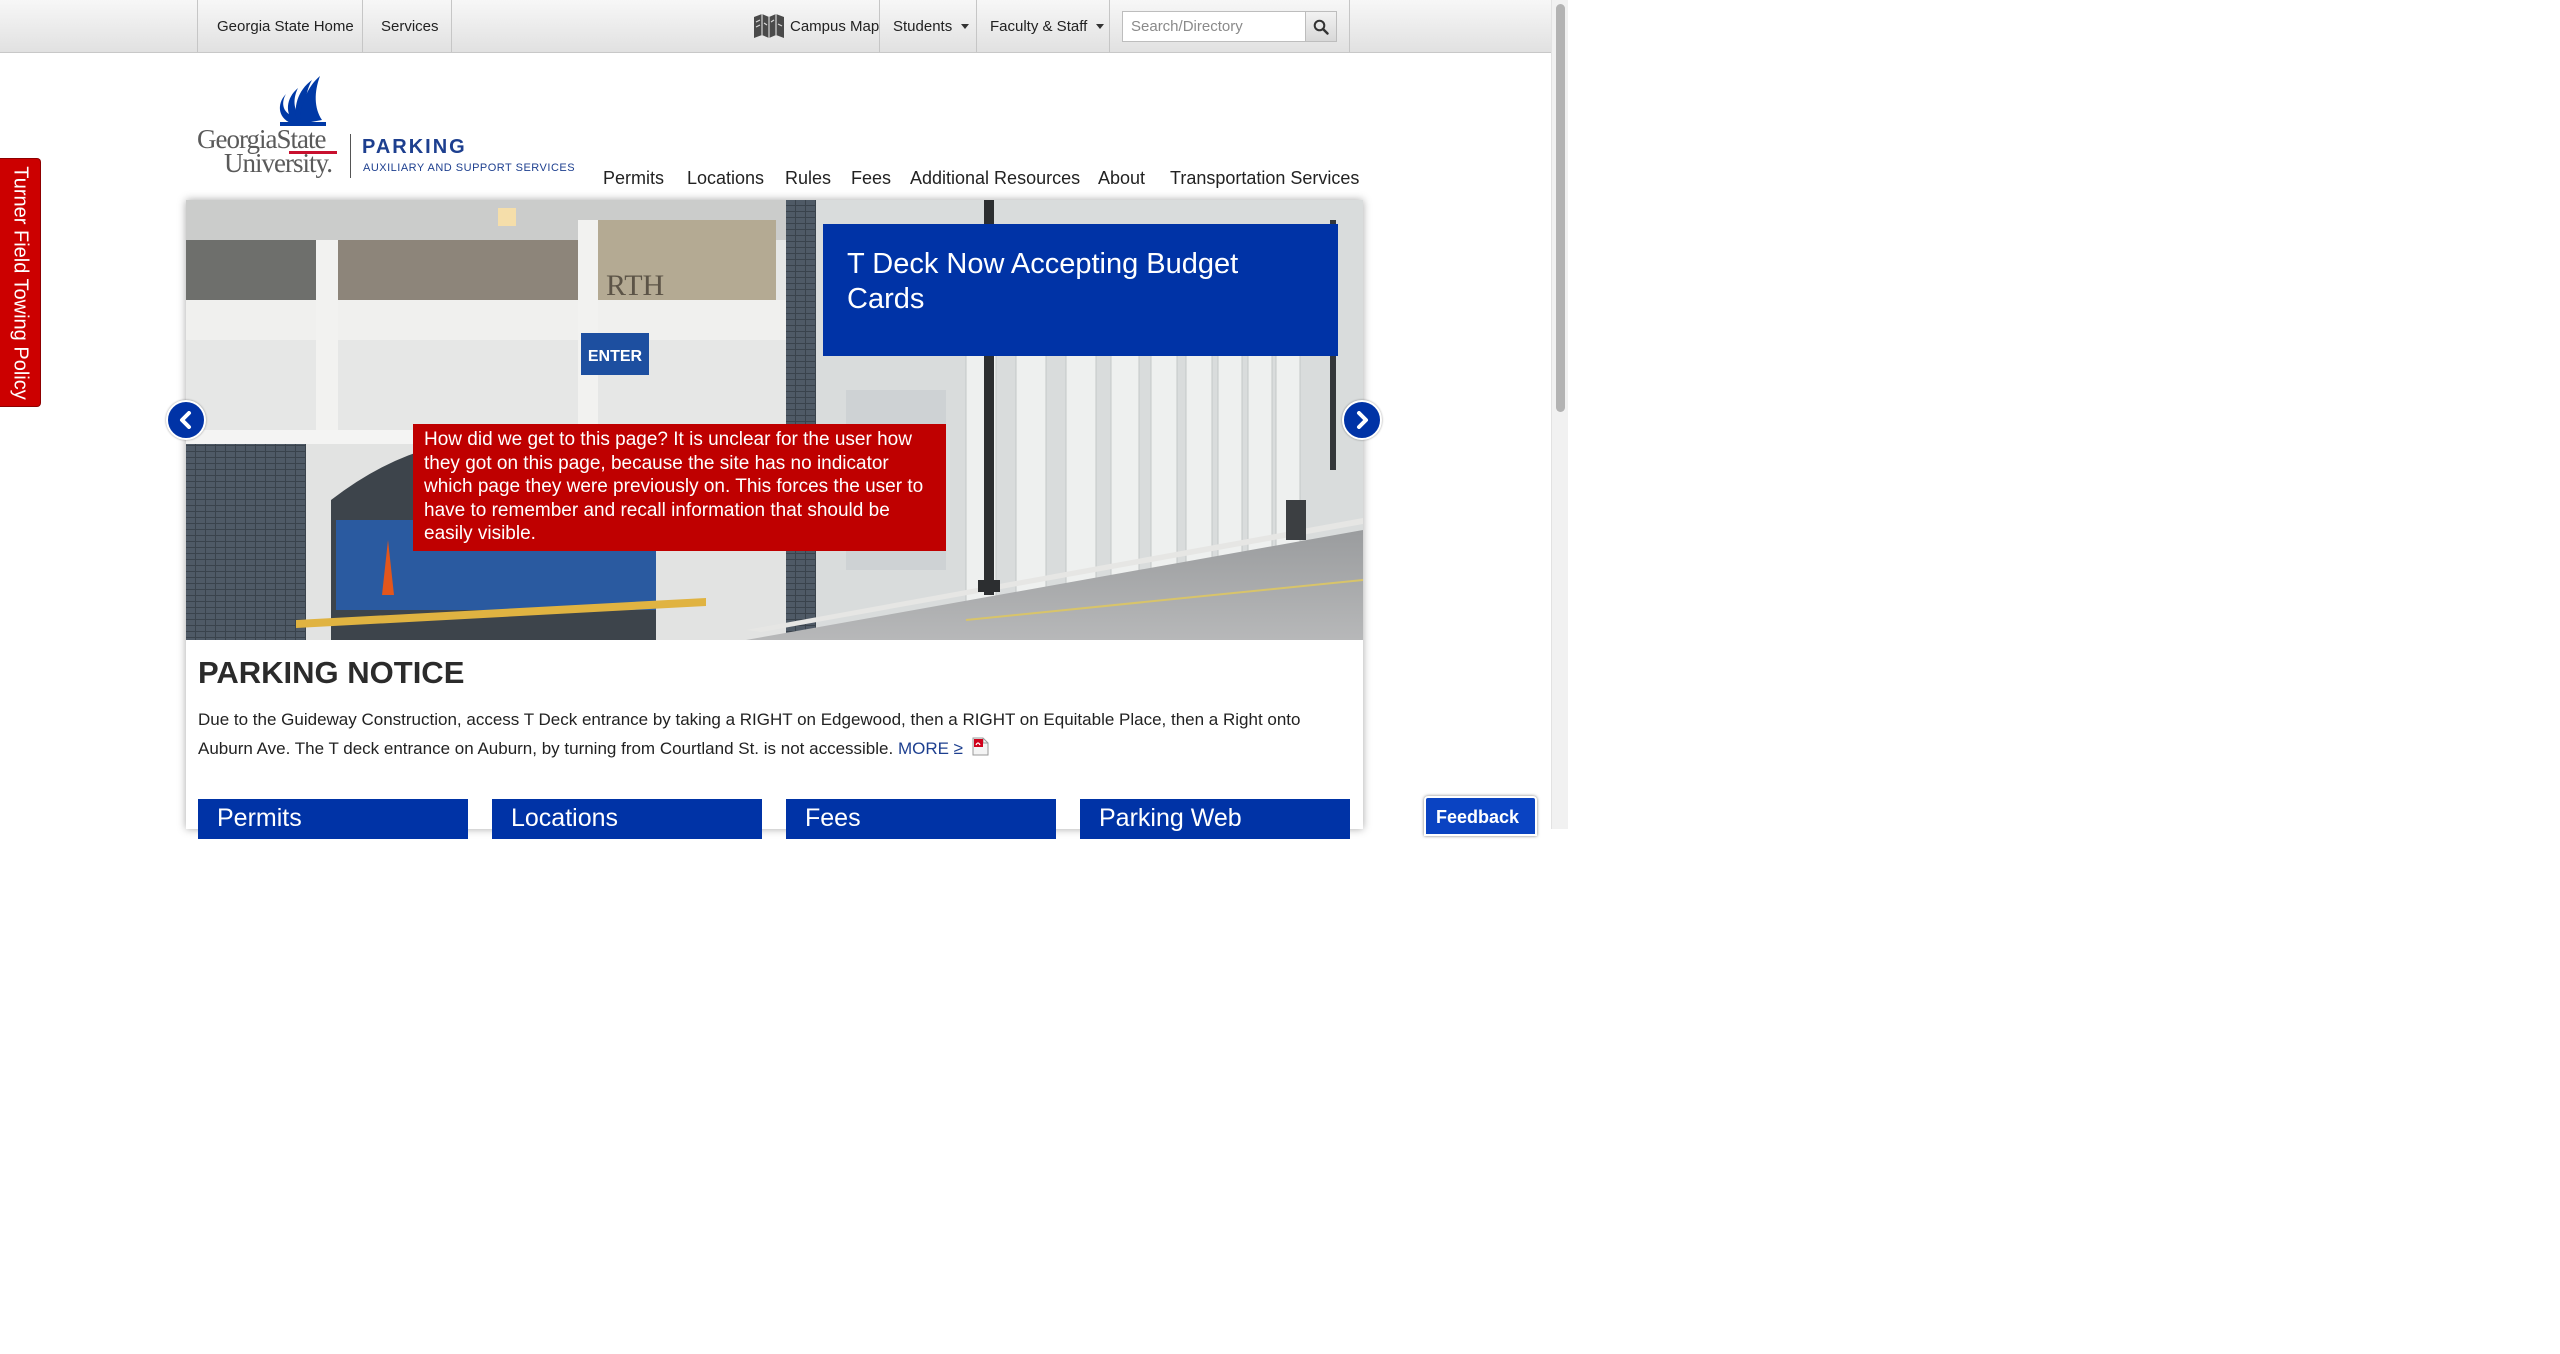  Describe the element at coordinates (931, 26) in the screenshot. I see `students-menu: Students` at that location.